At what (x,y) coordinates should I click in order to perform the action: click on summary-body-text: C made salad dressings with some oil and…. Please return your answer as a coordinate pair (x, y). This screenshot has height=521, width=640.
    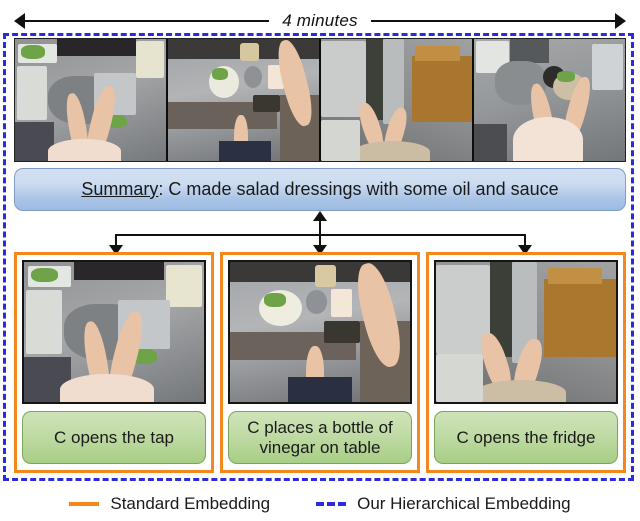
    Looking at the image, I should click on (363, 189).